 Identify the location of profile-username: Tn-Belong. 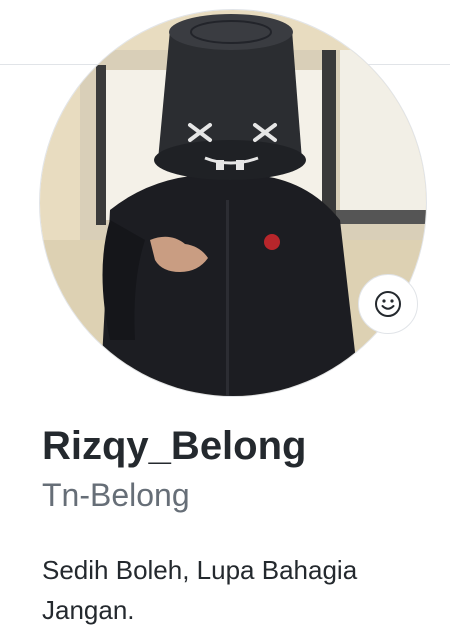
(116, 495).